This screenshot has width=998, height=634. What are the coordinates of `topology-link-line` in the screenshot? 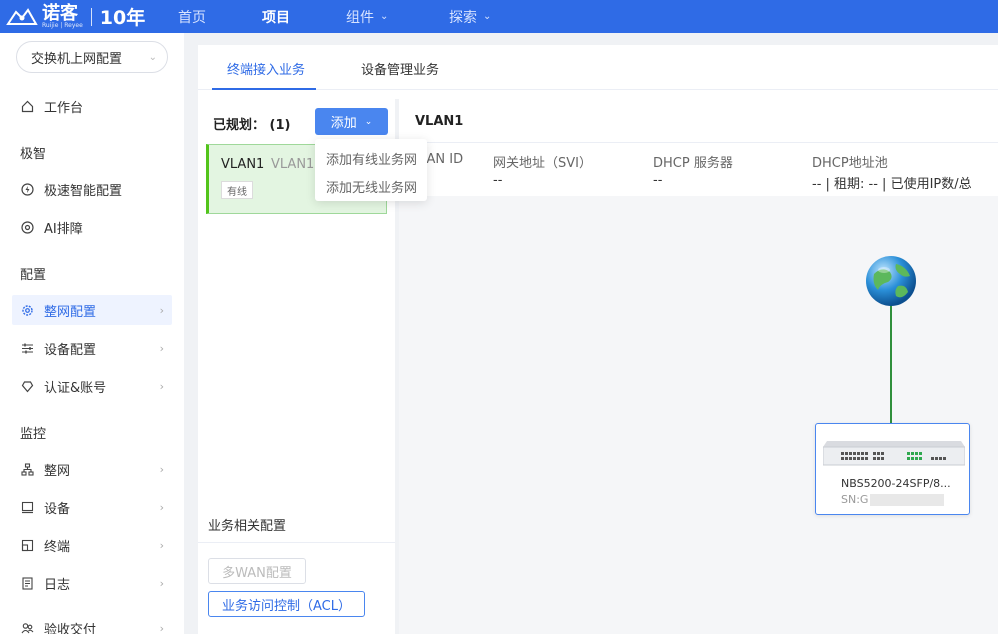 It's located at (891, 363).